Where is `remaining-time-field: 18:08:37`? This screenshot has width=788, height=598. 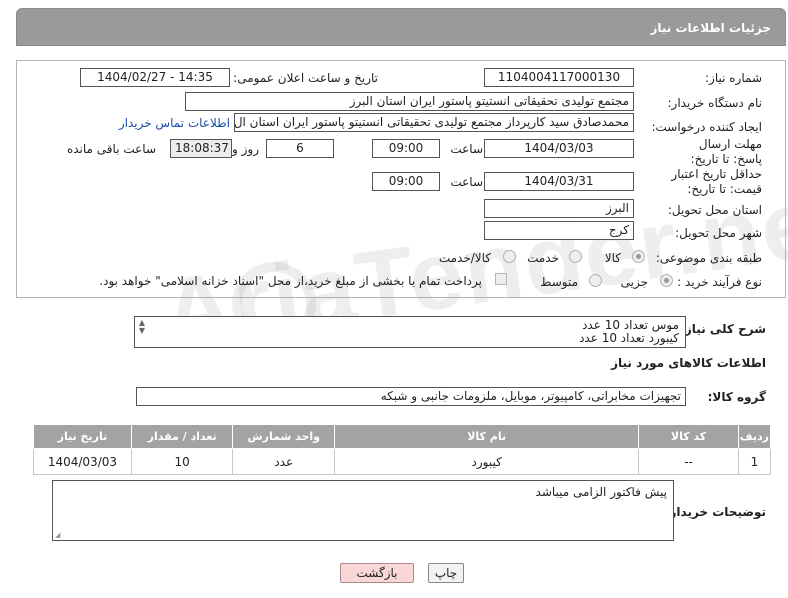 remaining-time-field: 18:08:37 is located at coordinates (201, 148).